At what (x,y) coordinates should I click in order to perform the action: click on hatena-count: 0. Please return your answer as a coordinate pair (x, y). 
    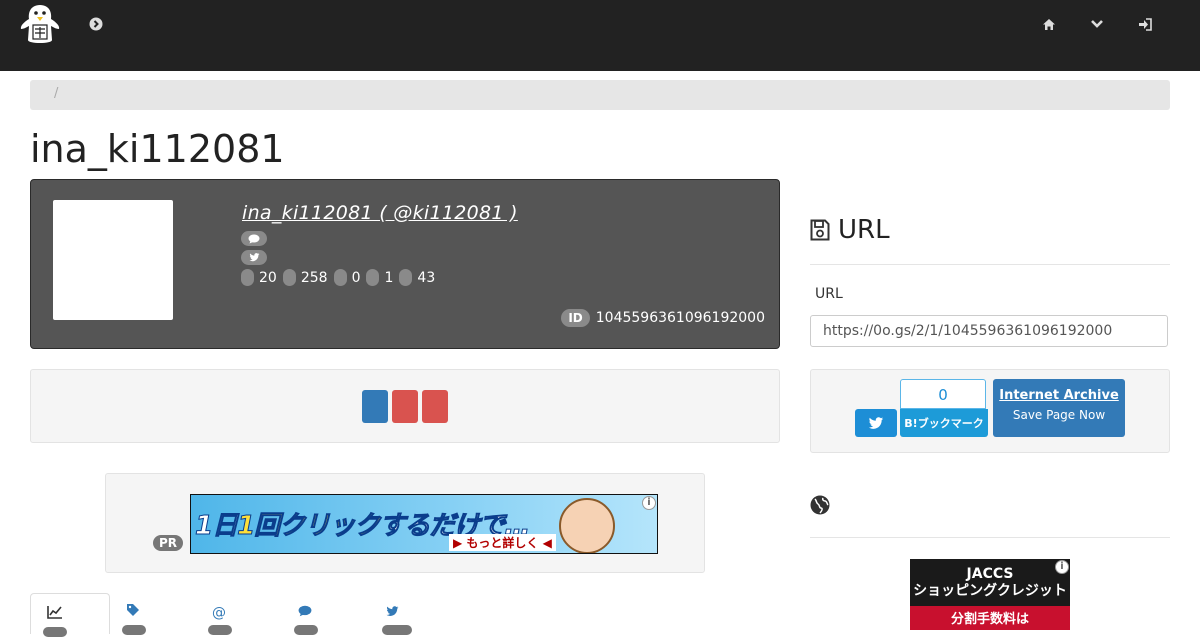
    Looking at the image, I should click on (943, 394).